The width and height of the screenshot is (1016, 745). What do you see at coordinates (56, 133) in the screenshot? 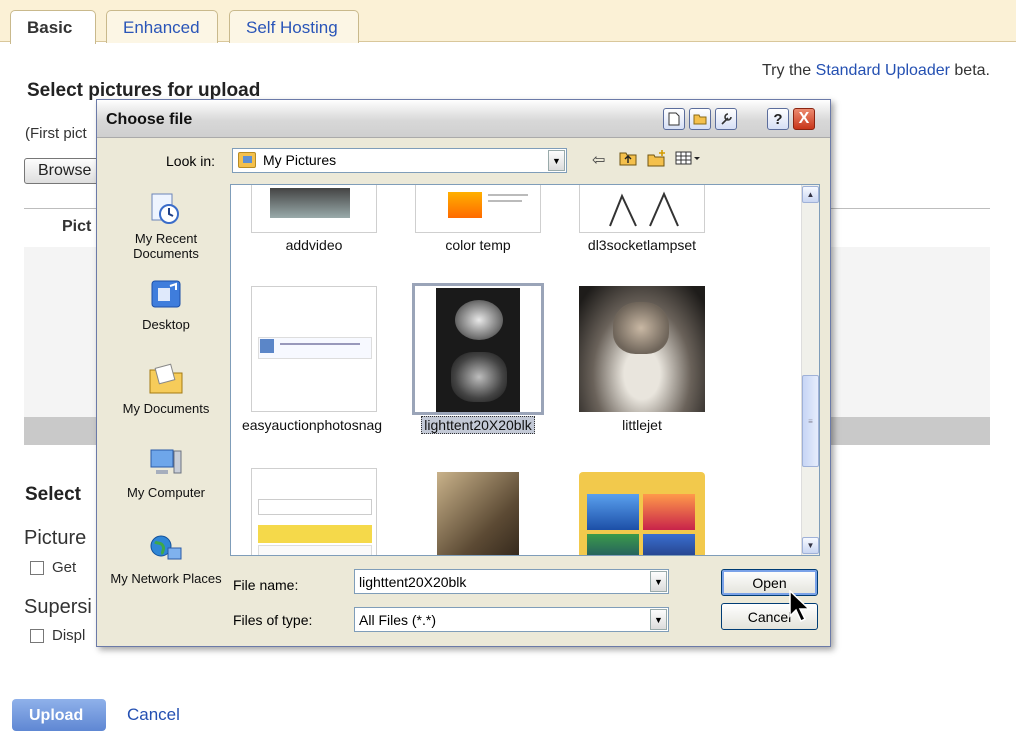
I see `first-picture-note: (First pict` at bounding box center [56, 133].